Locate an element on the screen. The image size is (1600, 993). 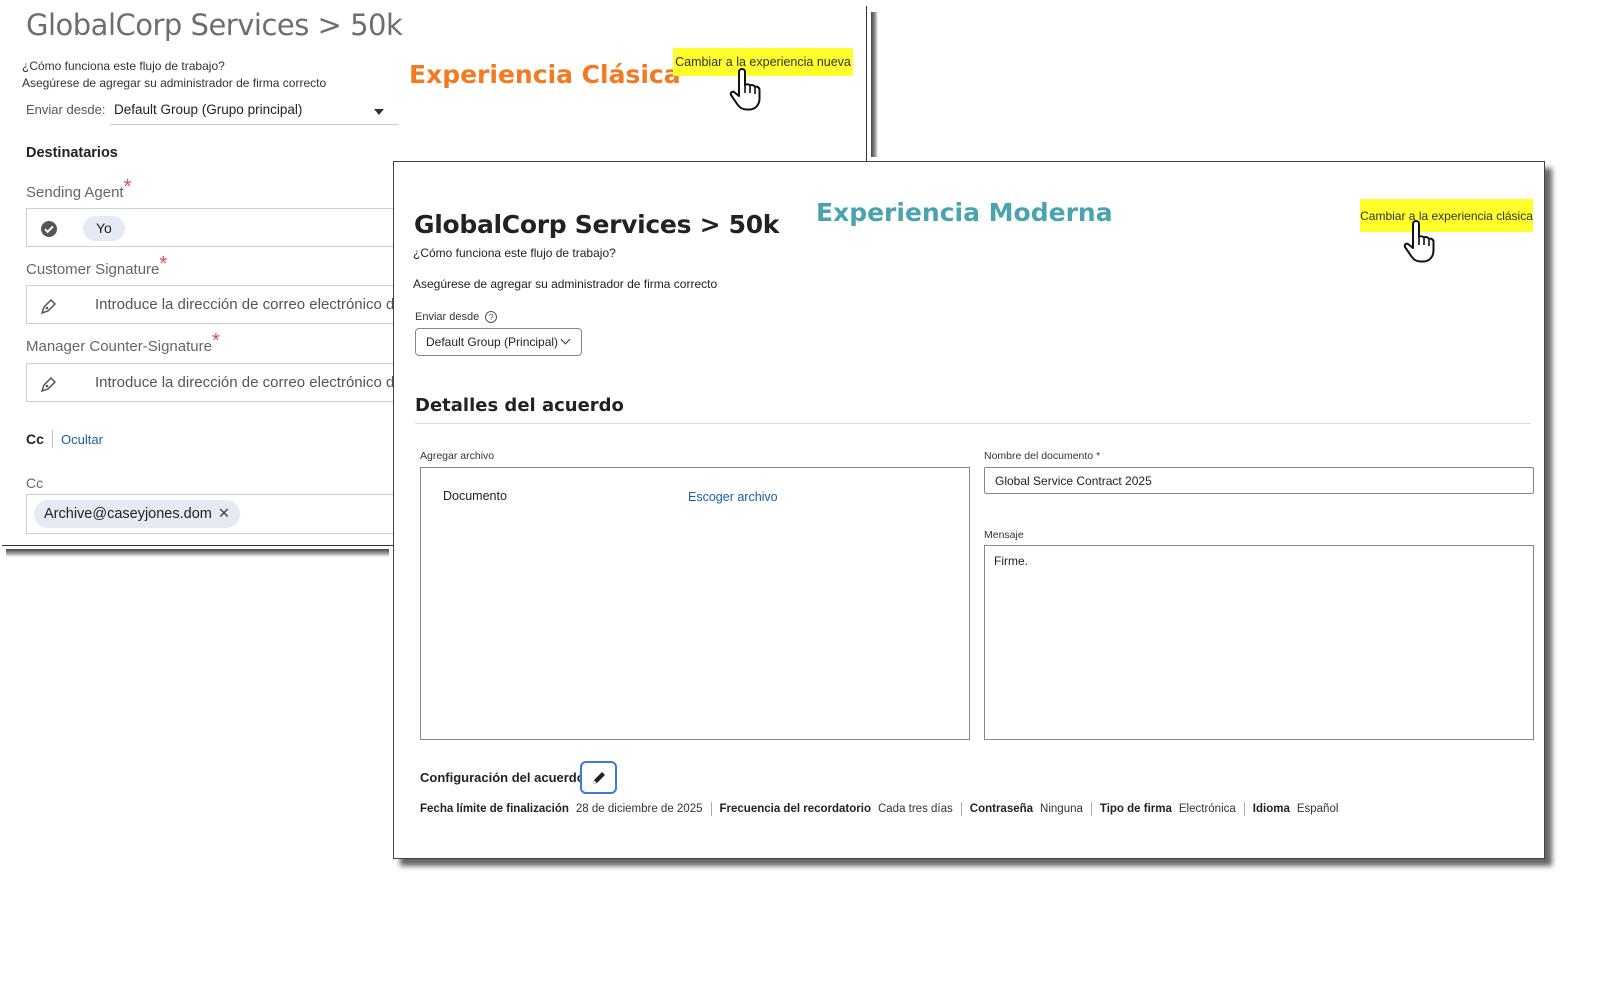
check-circle-icon is located at coordinates (49, 229).